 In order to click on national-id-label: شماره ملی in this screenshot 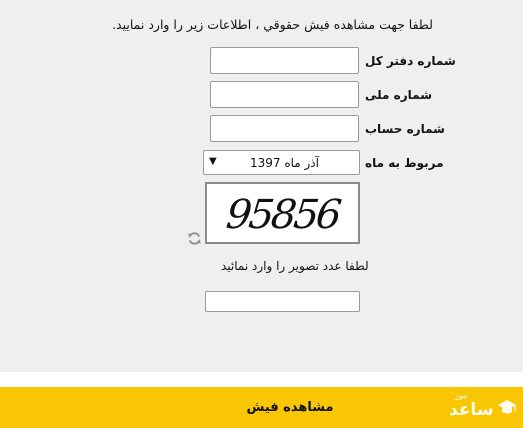, I will do `click(398, 95)`.